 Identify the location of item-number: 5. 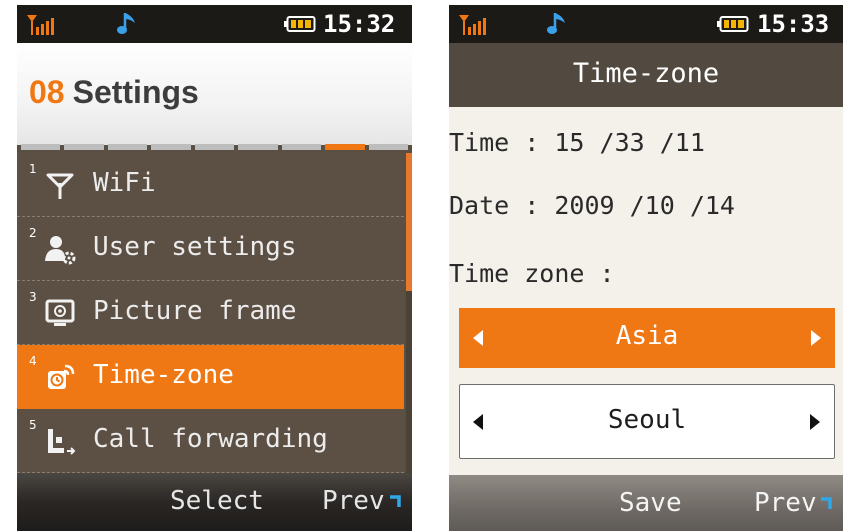
(33, 425).